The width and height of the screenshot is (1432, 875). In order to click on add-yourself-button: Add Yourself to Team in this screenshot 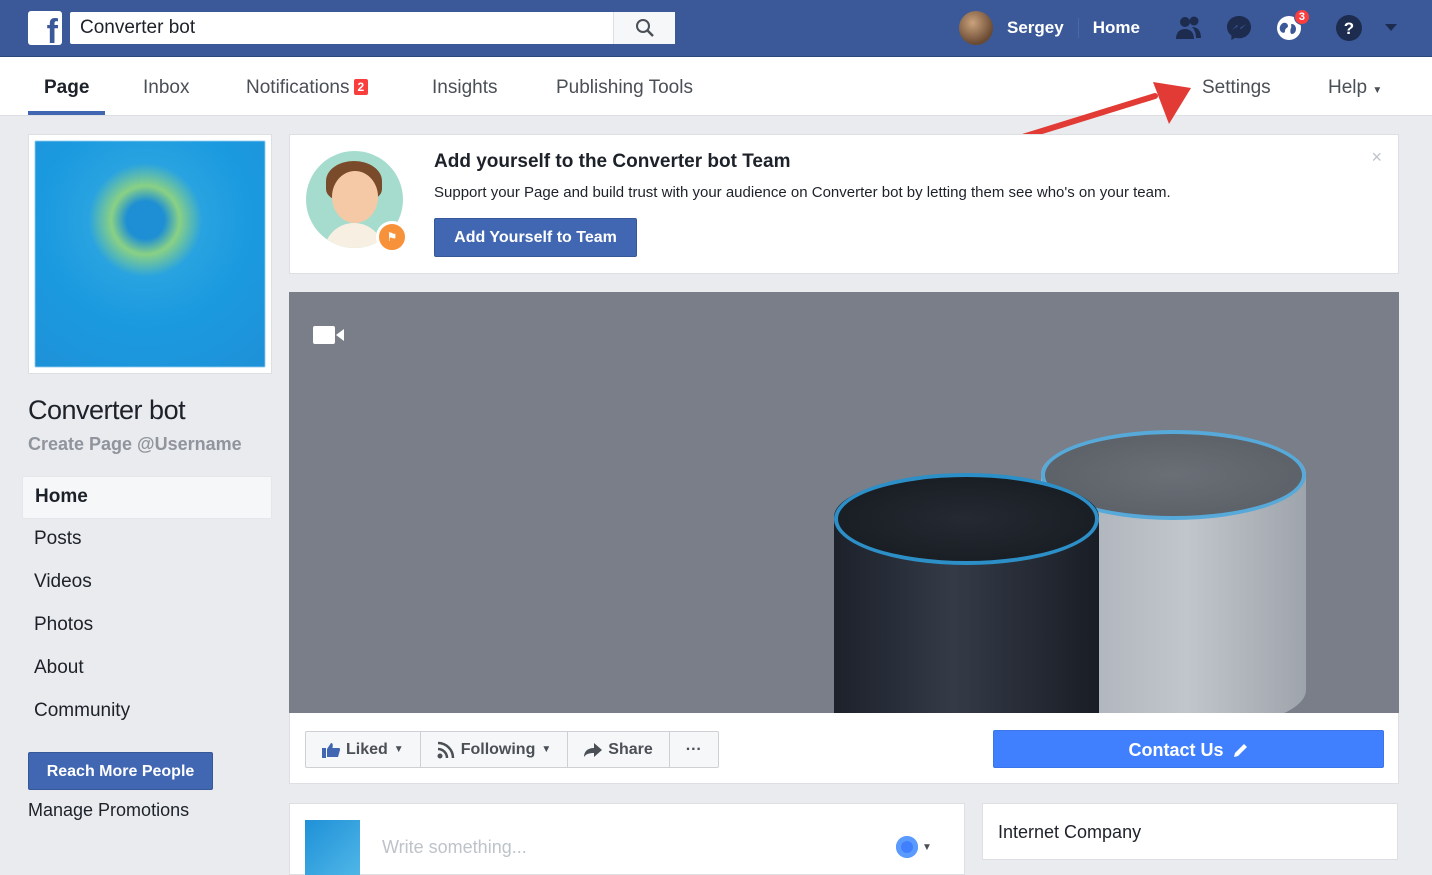, I will do `click(535, 237)`.